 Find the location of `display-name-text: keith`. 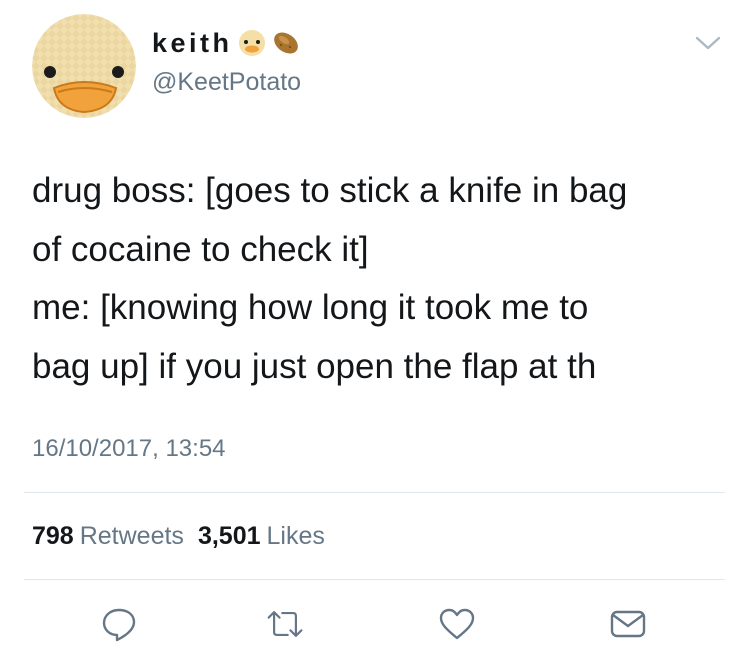

display-name-text: keith is located at coordinates (192, 43).